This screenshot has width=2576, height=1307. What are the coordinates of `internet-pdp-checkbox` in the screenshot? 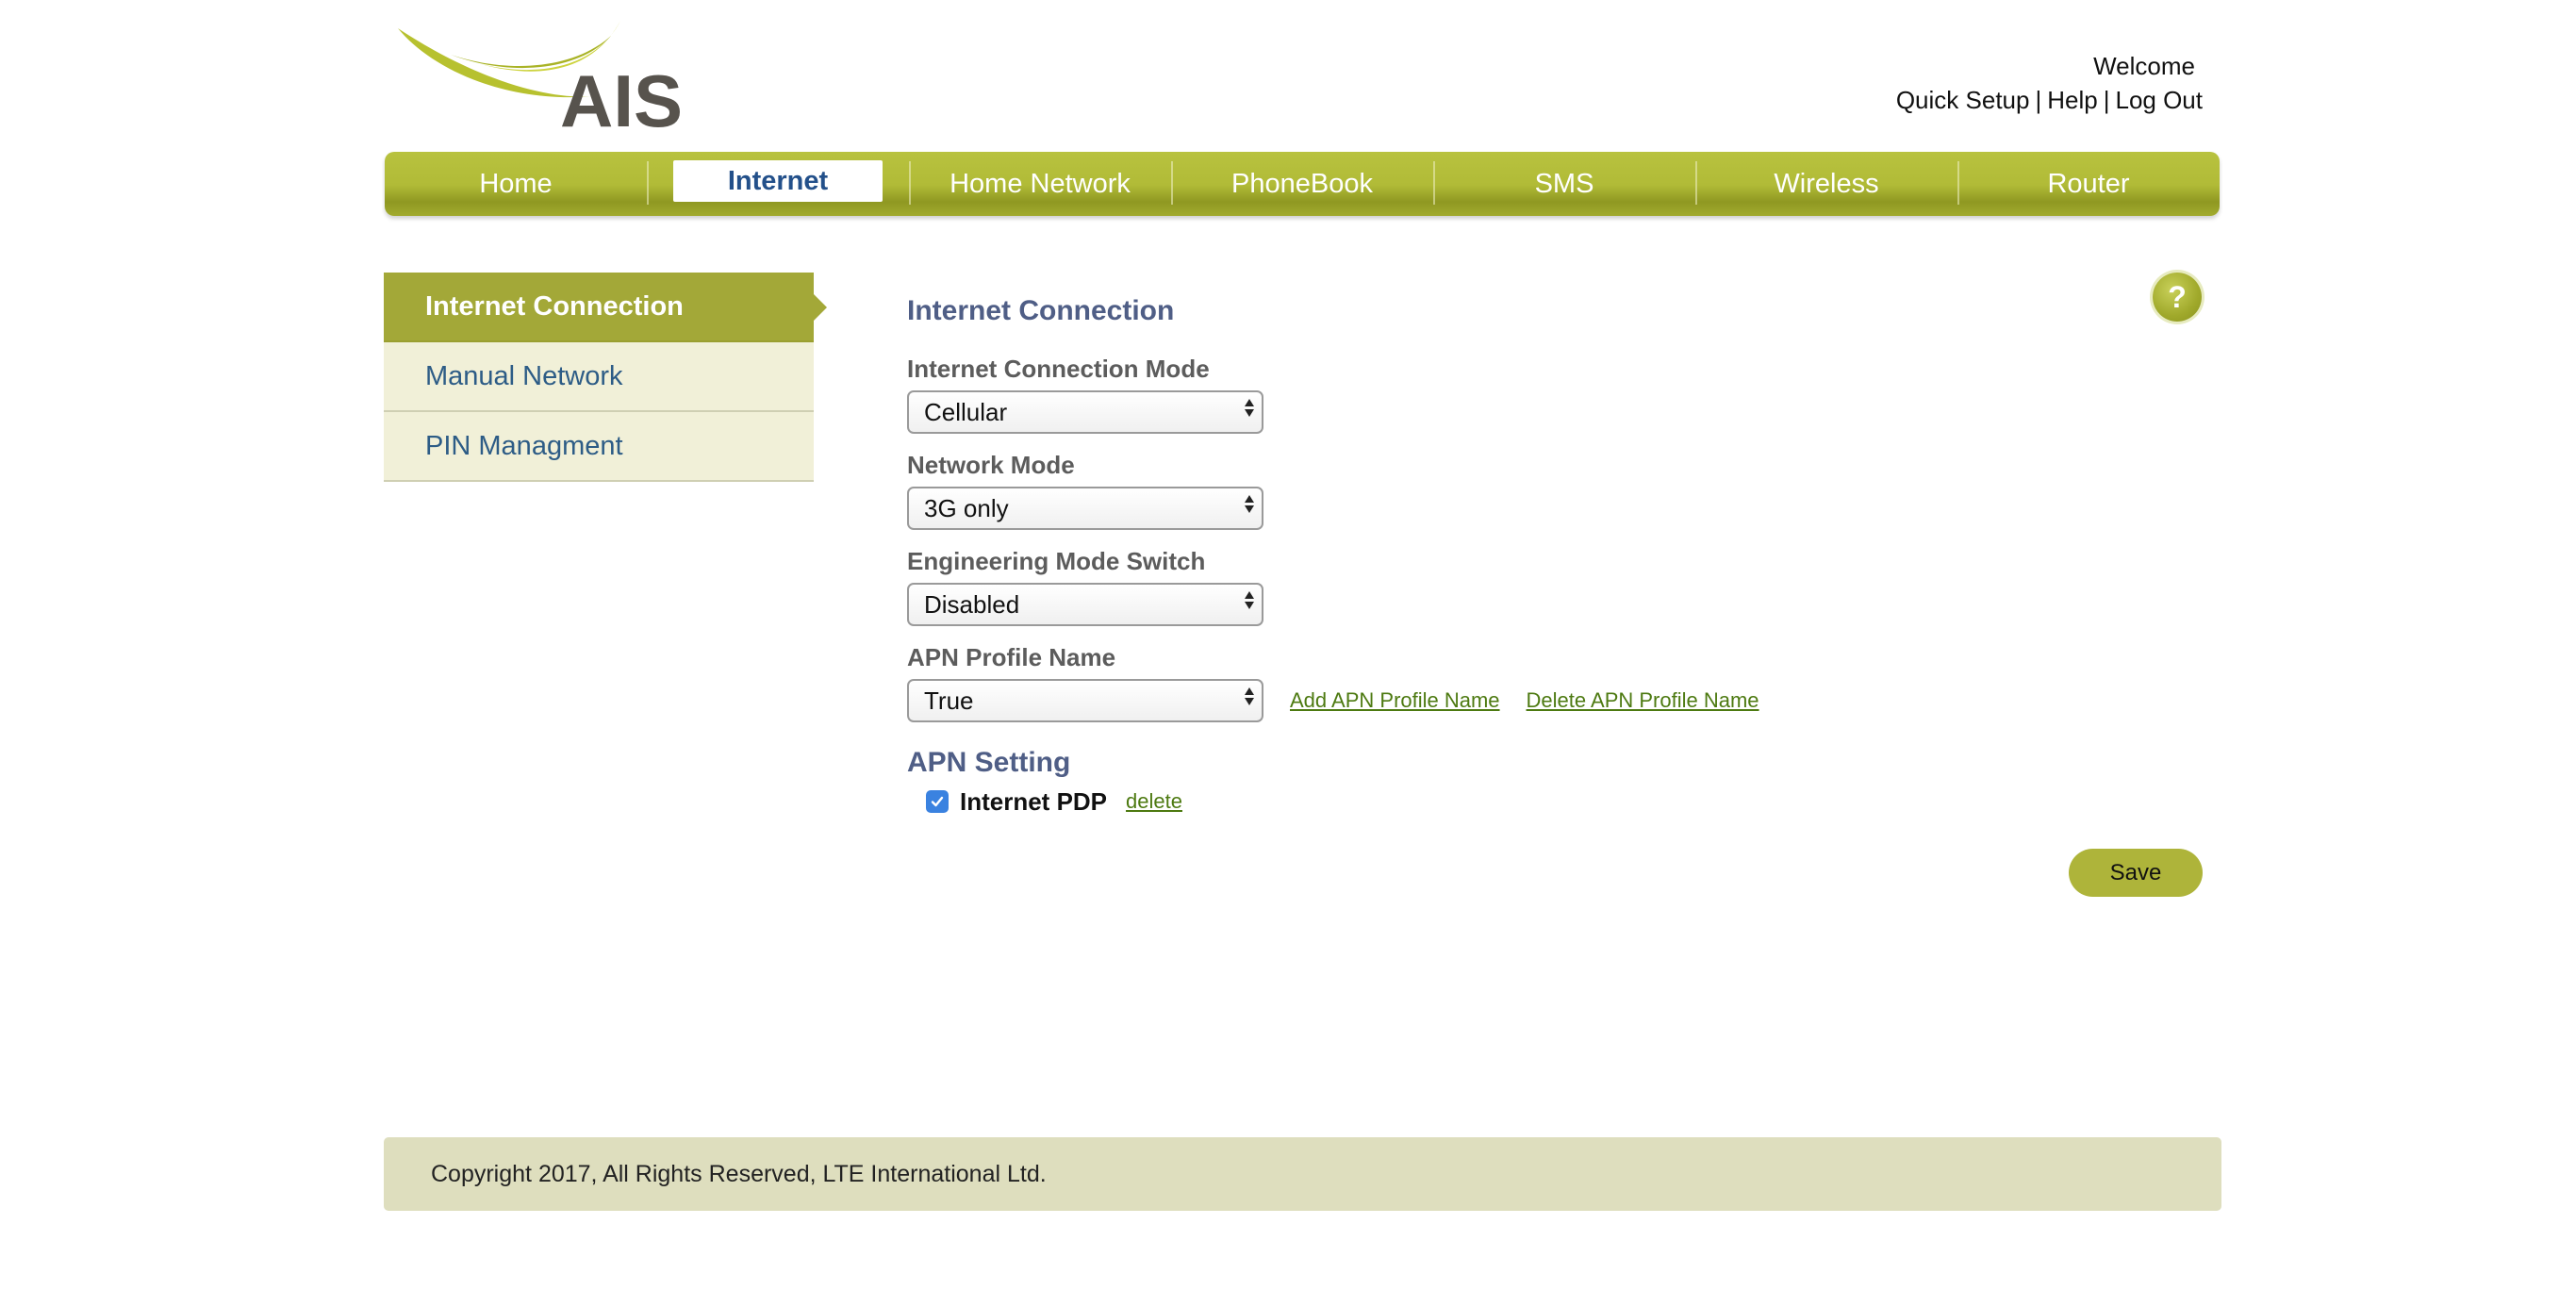 It's located at (937, 801).